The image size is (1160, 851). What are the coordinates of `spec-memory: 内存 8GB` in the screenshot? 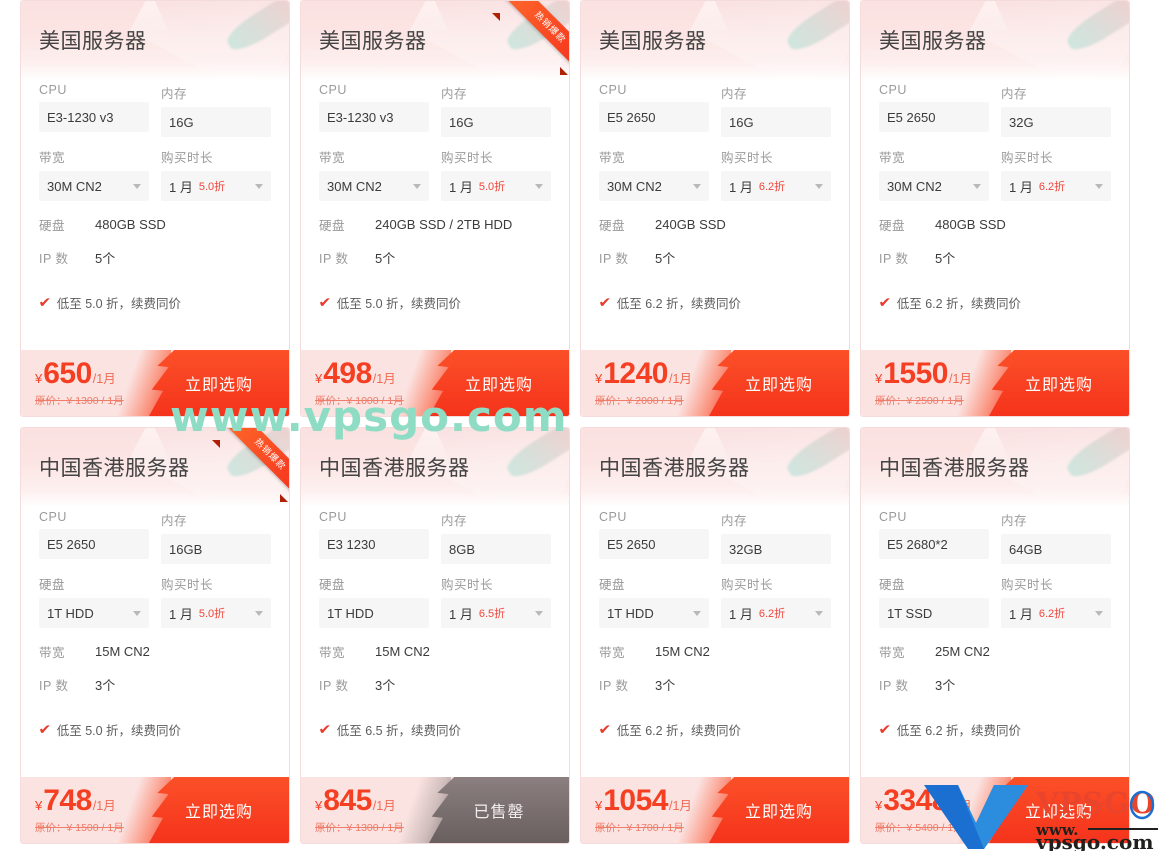 It's located at (496, 537).